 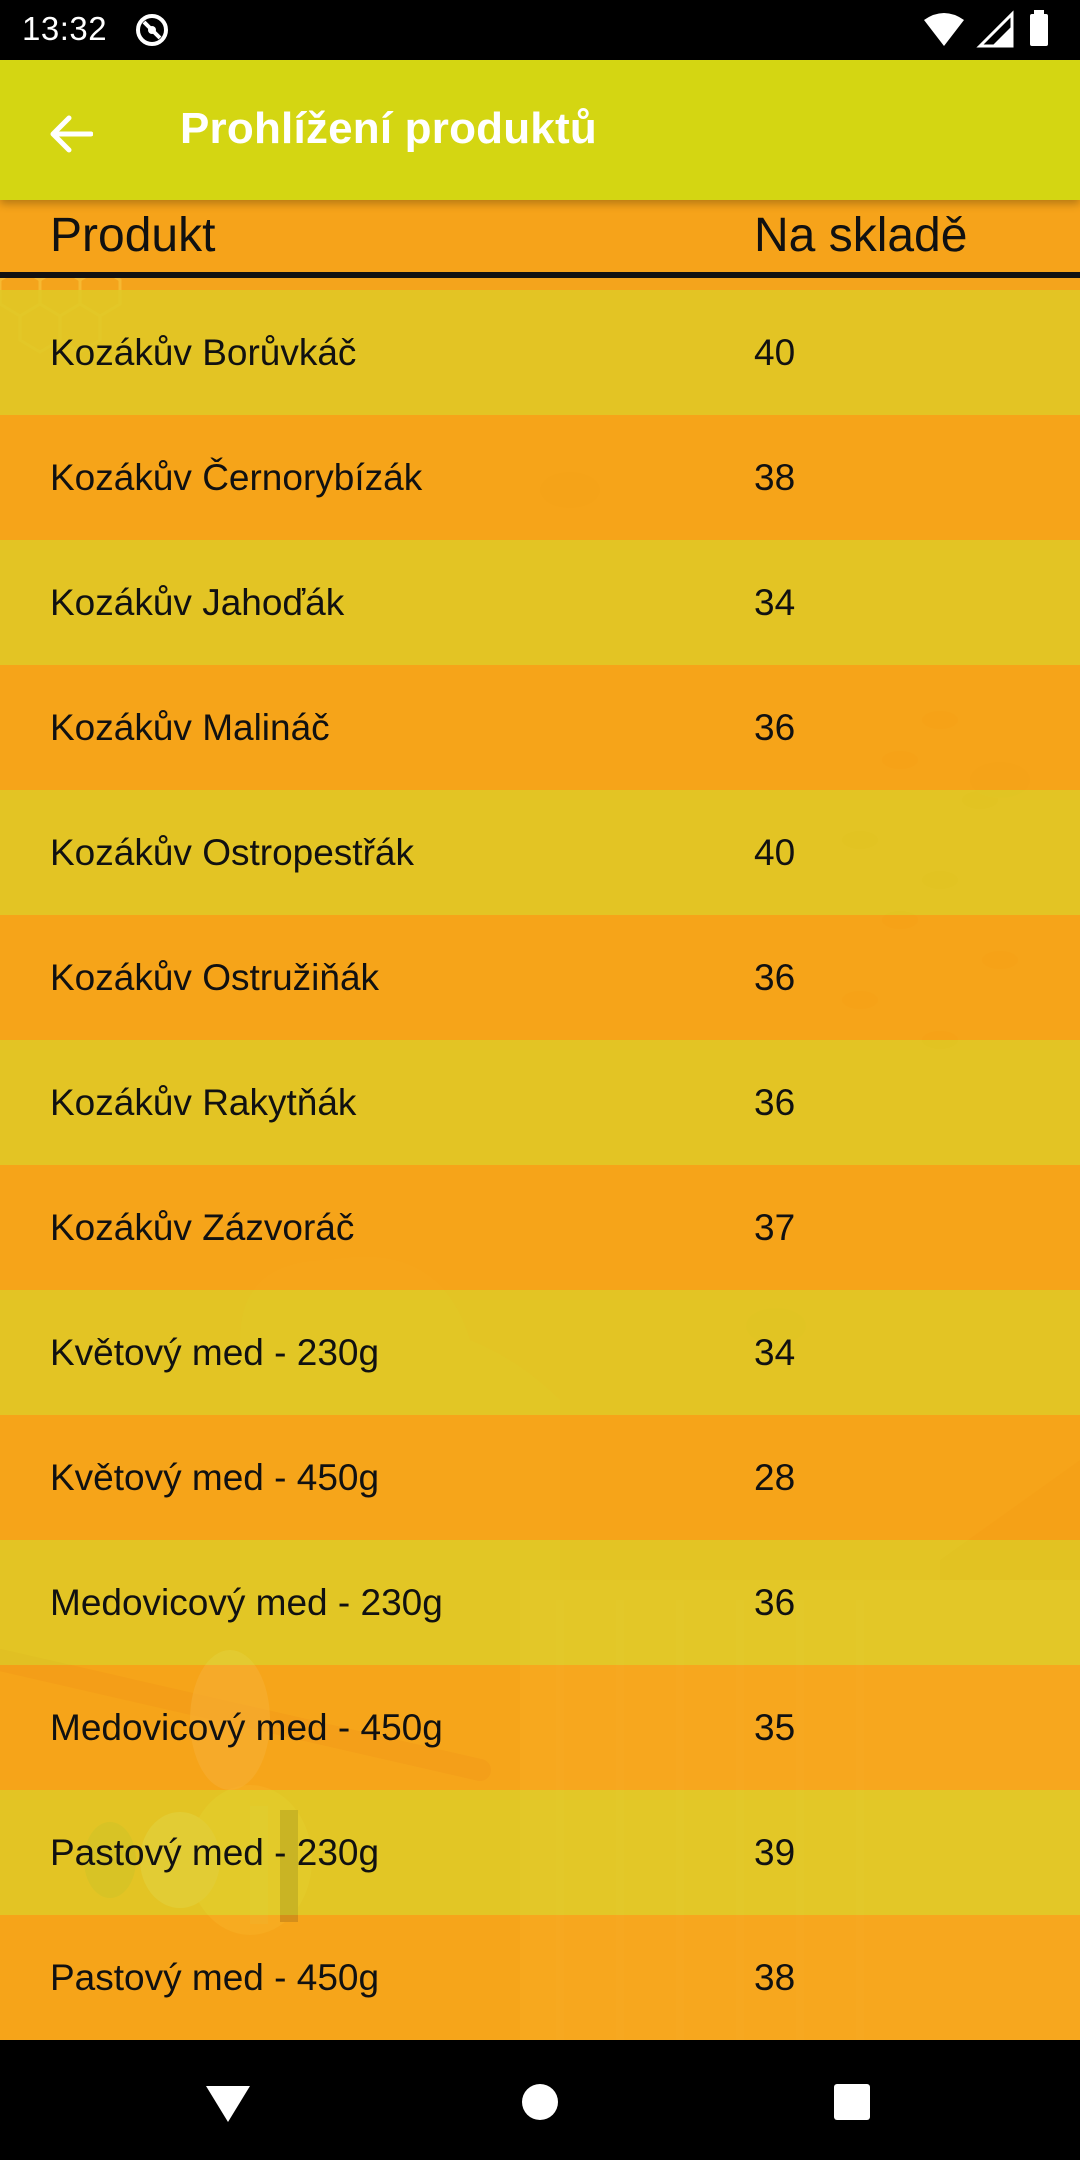 What do you see at coordinates (775, 1477) in the screenshot?
I see `stock-quantity: 28` at bounding box center [775, 1477].